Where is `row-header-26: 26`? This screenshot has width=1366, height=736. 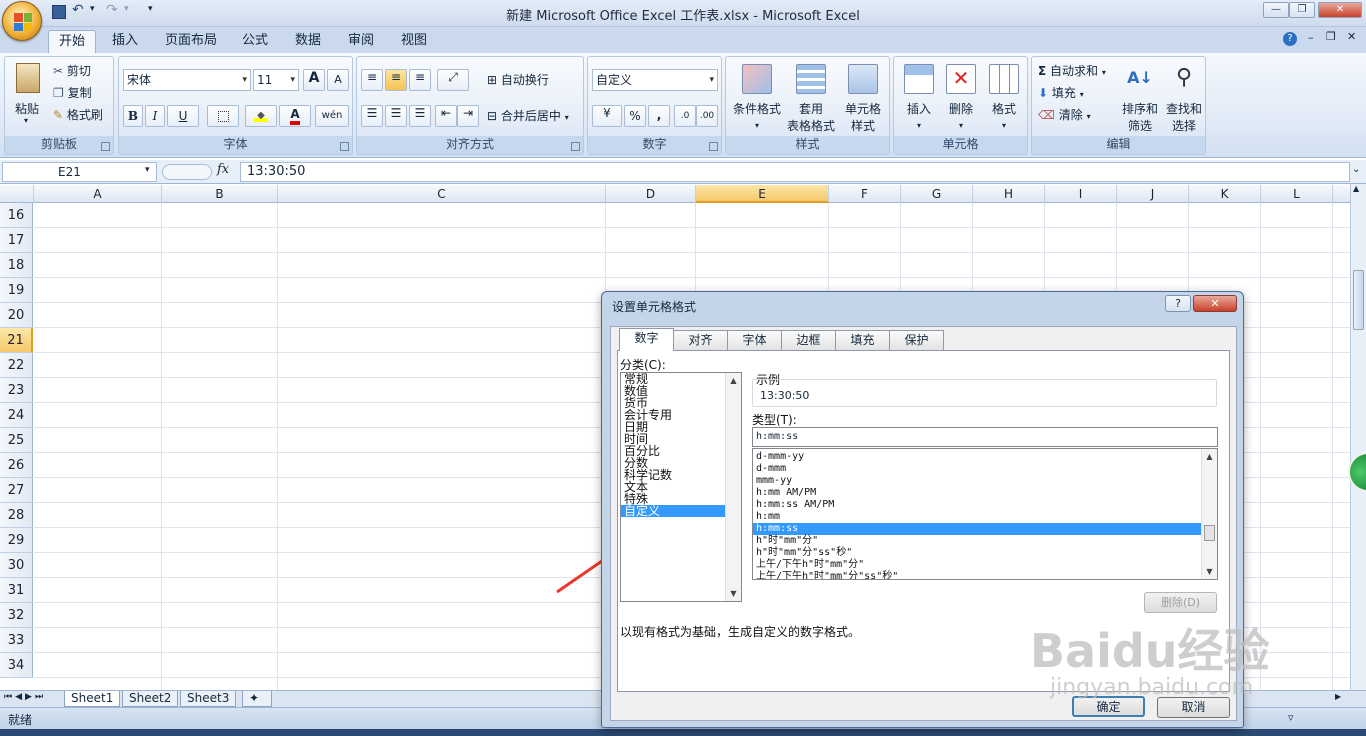 row-header-26: 26 is located at coordinates (16, 465).